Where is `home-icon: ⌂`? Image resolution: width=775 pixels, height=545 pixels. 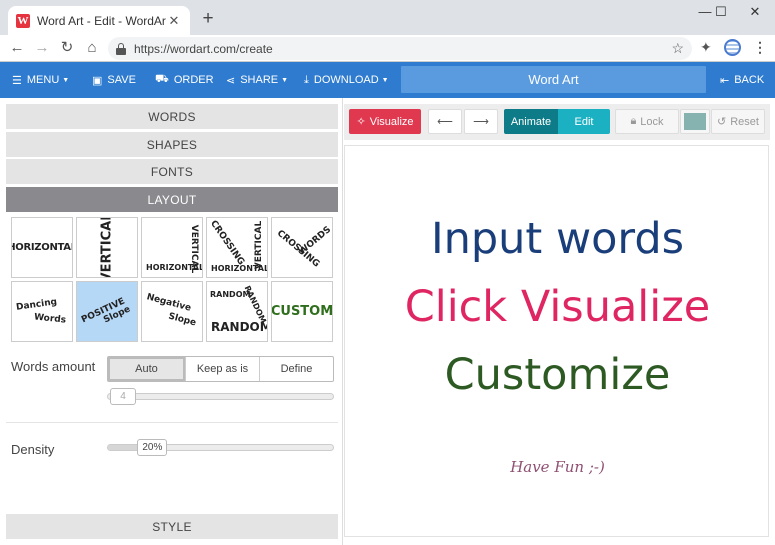
home-icon: ⌂ is located at coordinates (92, 48).